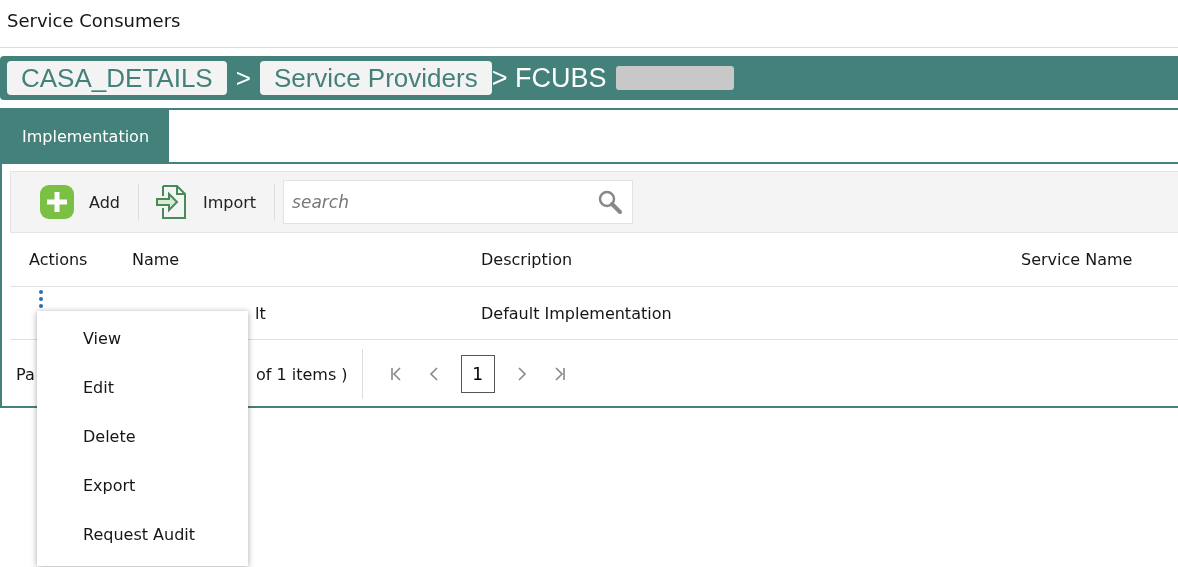 The width and height of the screenshot is (1178, 567). I want to click on page-button: 1, so click(477, 374).